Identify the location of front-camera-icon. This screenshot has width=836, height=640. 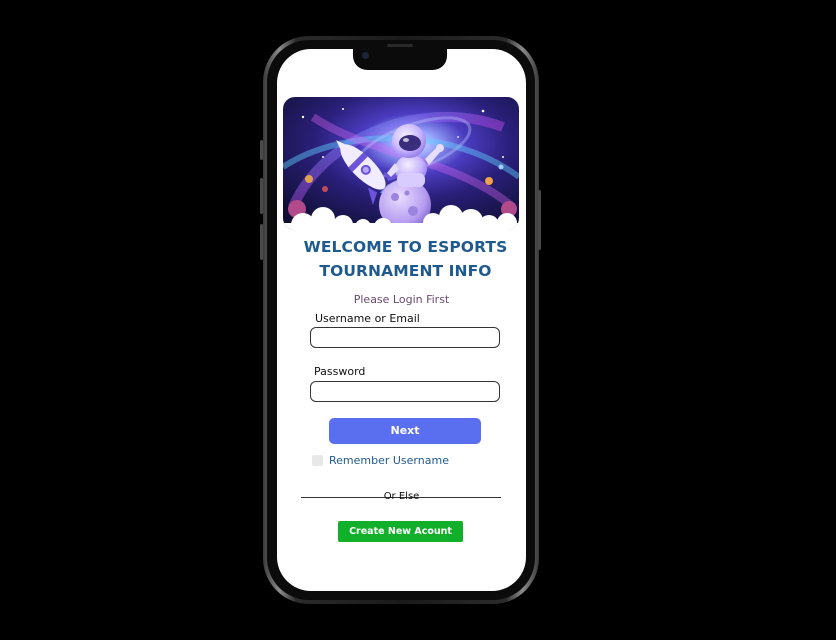
(365, 55).